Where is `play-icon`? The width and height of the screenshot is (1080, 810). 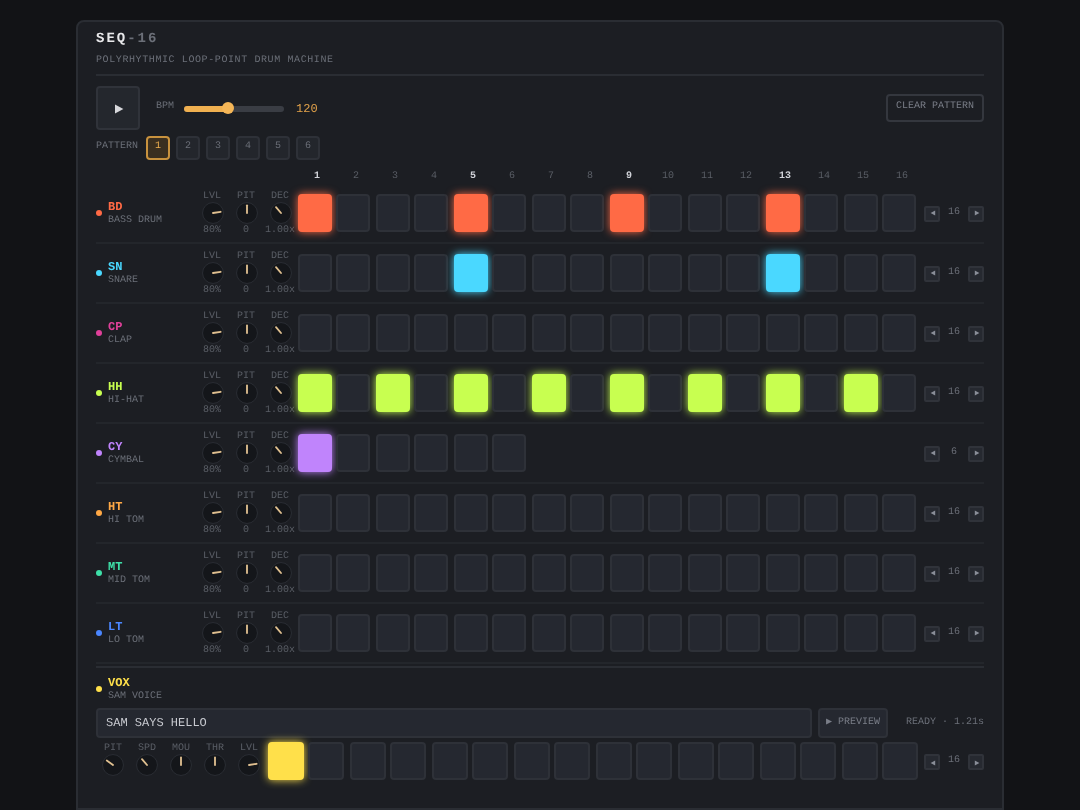
play-icon is located at coordinates (118, 108).